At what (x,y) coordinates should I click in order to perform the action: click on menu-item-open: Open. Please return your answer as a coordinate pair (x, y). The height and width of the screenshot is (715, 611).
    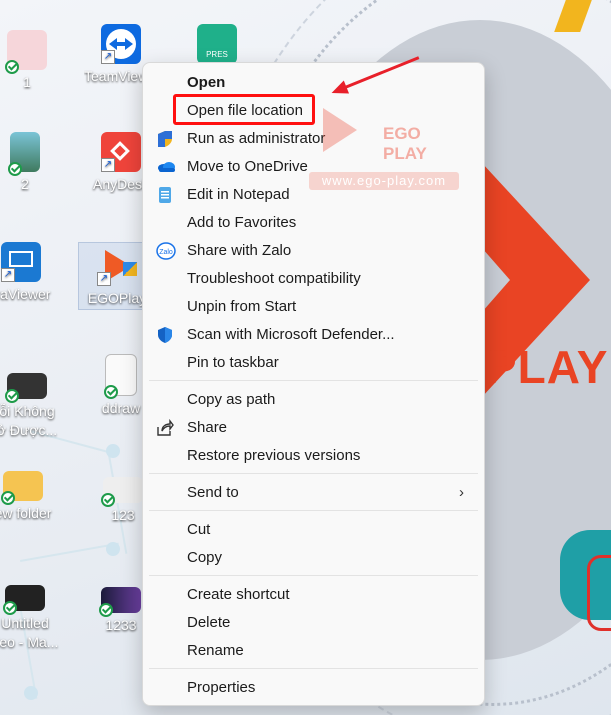
    Looking at the image, I should click on (313, 83).